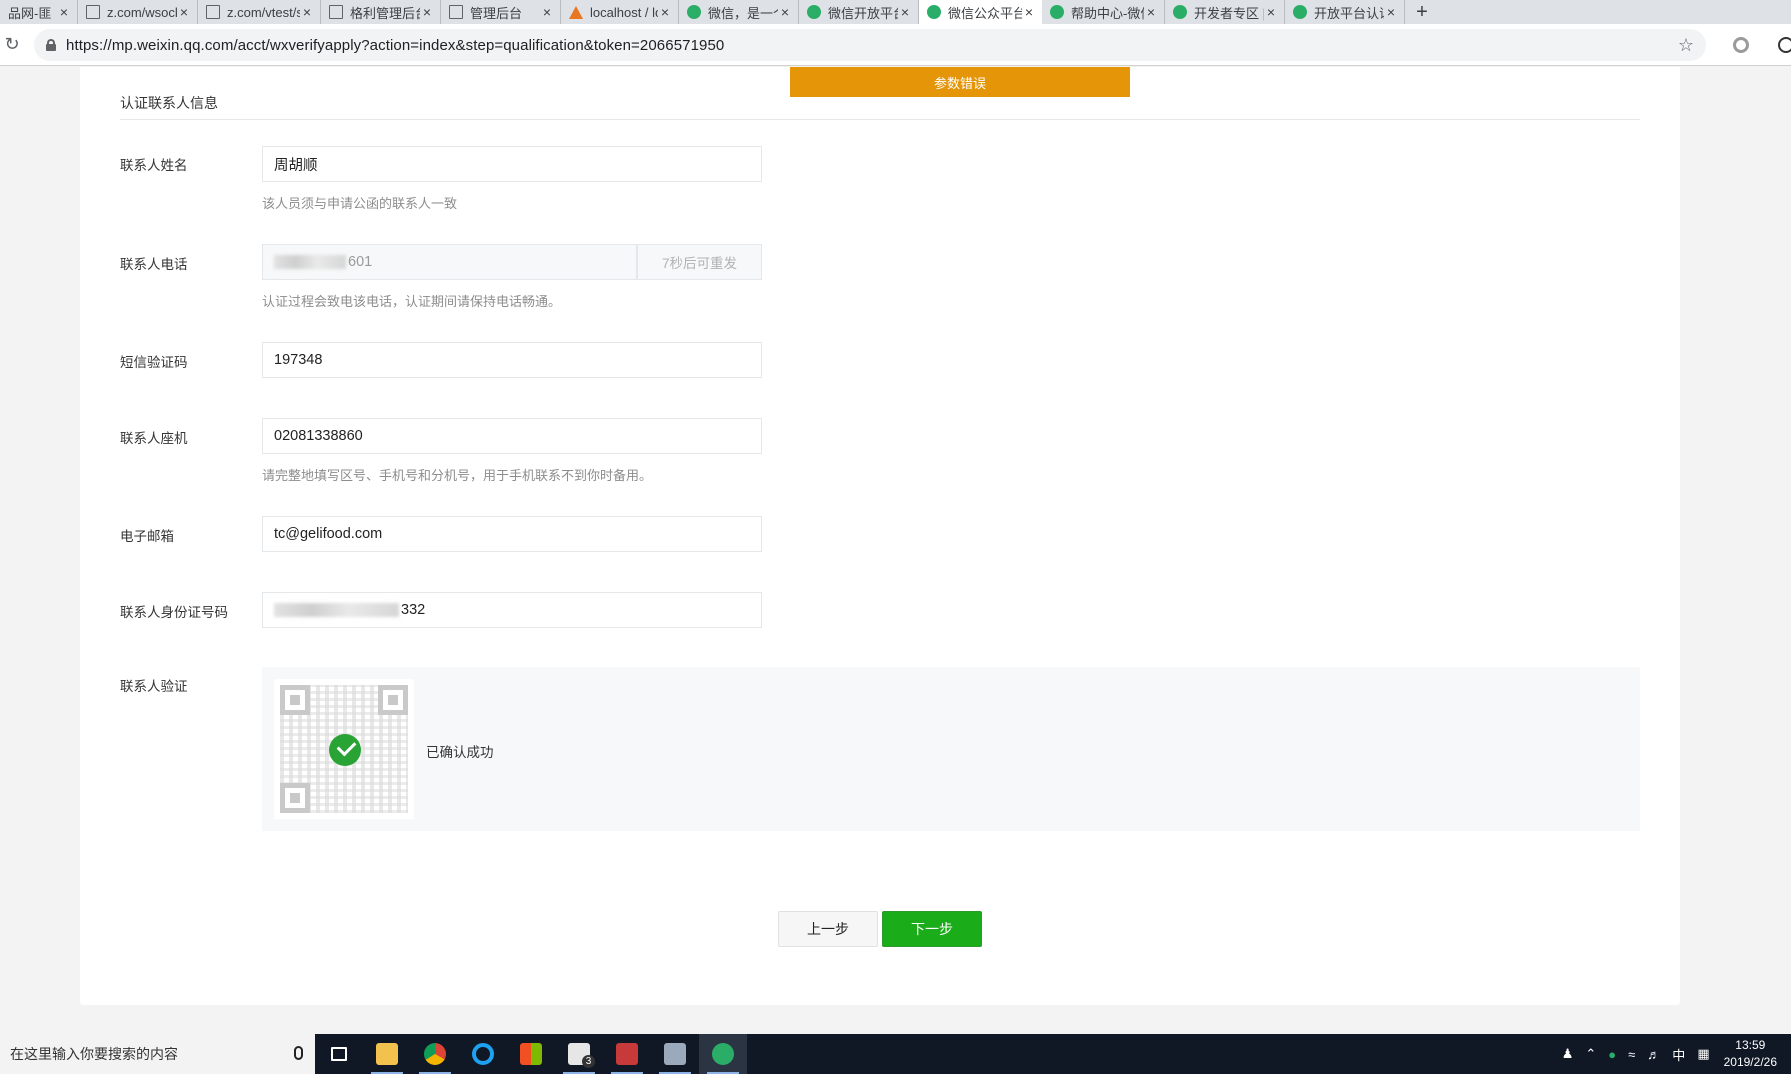 The width and height of the screenshot is (1791, 1074). What do you see at coordinates (413, 610) in the screenshot?
I see `id-suffix: 332` at bounding box center [413, 610].